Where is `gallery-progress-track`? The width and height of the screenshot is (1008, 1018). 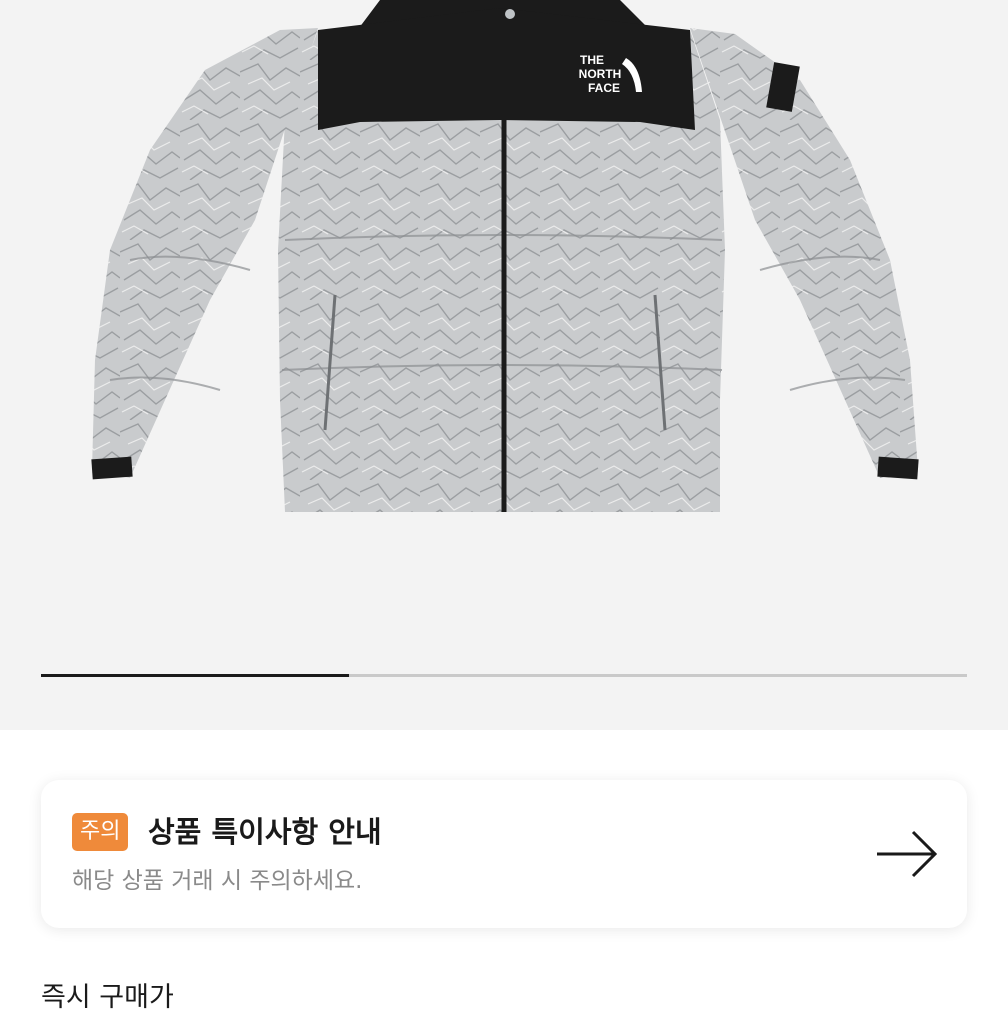
gallery-progress-track is located at coordinates (504, 675).